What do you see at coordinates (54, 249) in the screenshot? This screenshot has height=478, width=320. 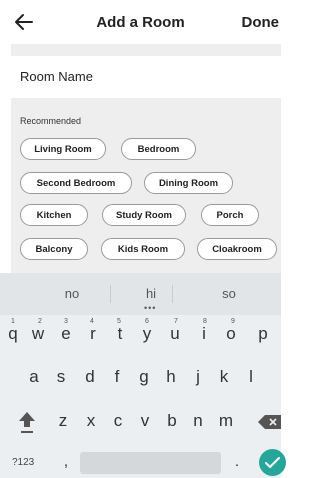 I see `chip-balcony: Balcony` at bounding box center [54, 249].